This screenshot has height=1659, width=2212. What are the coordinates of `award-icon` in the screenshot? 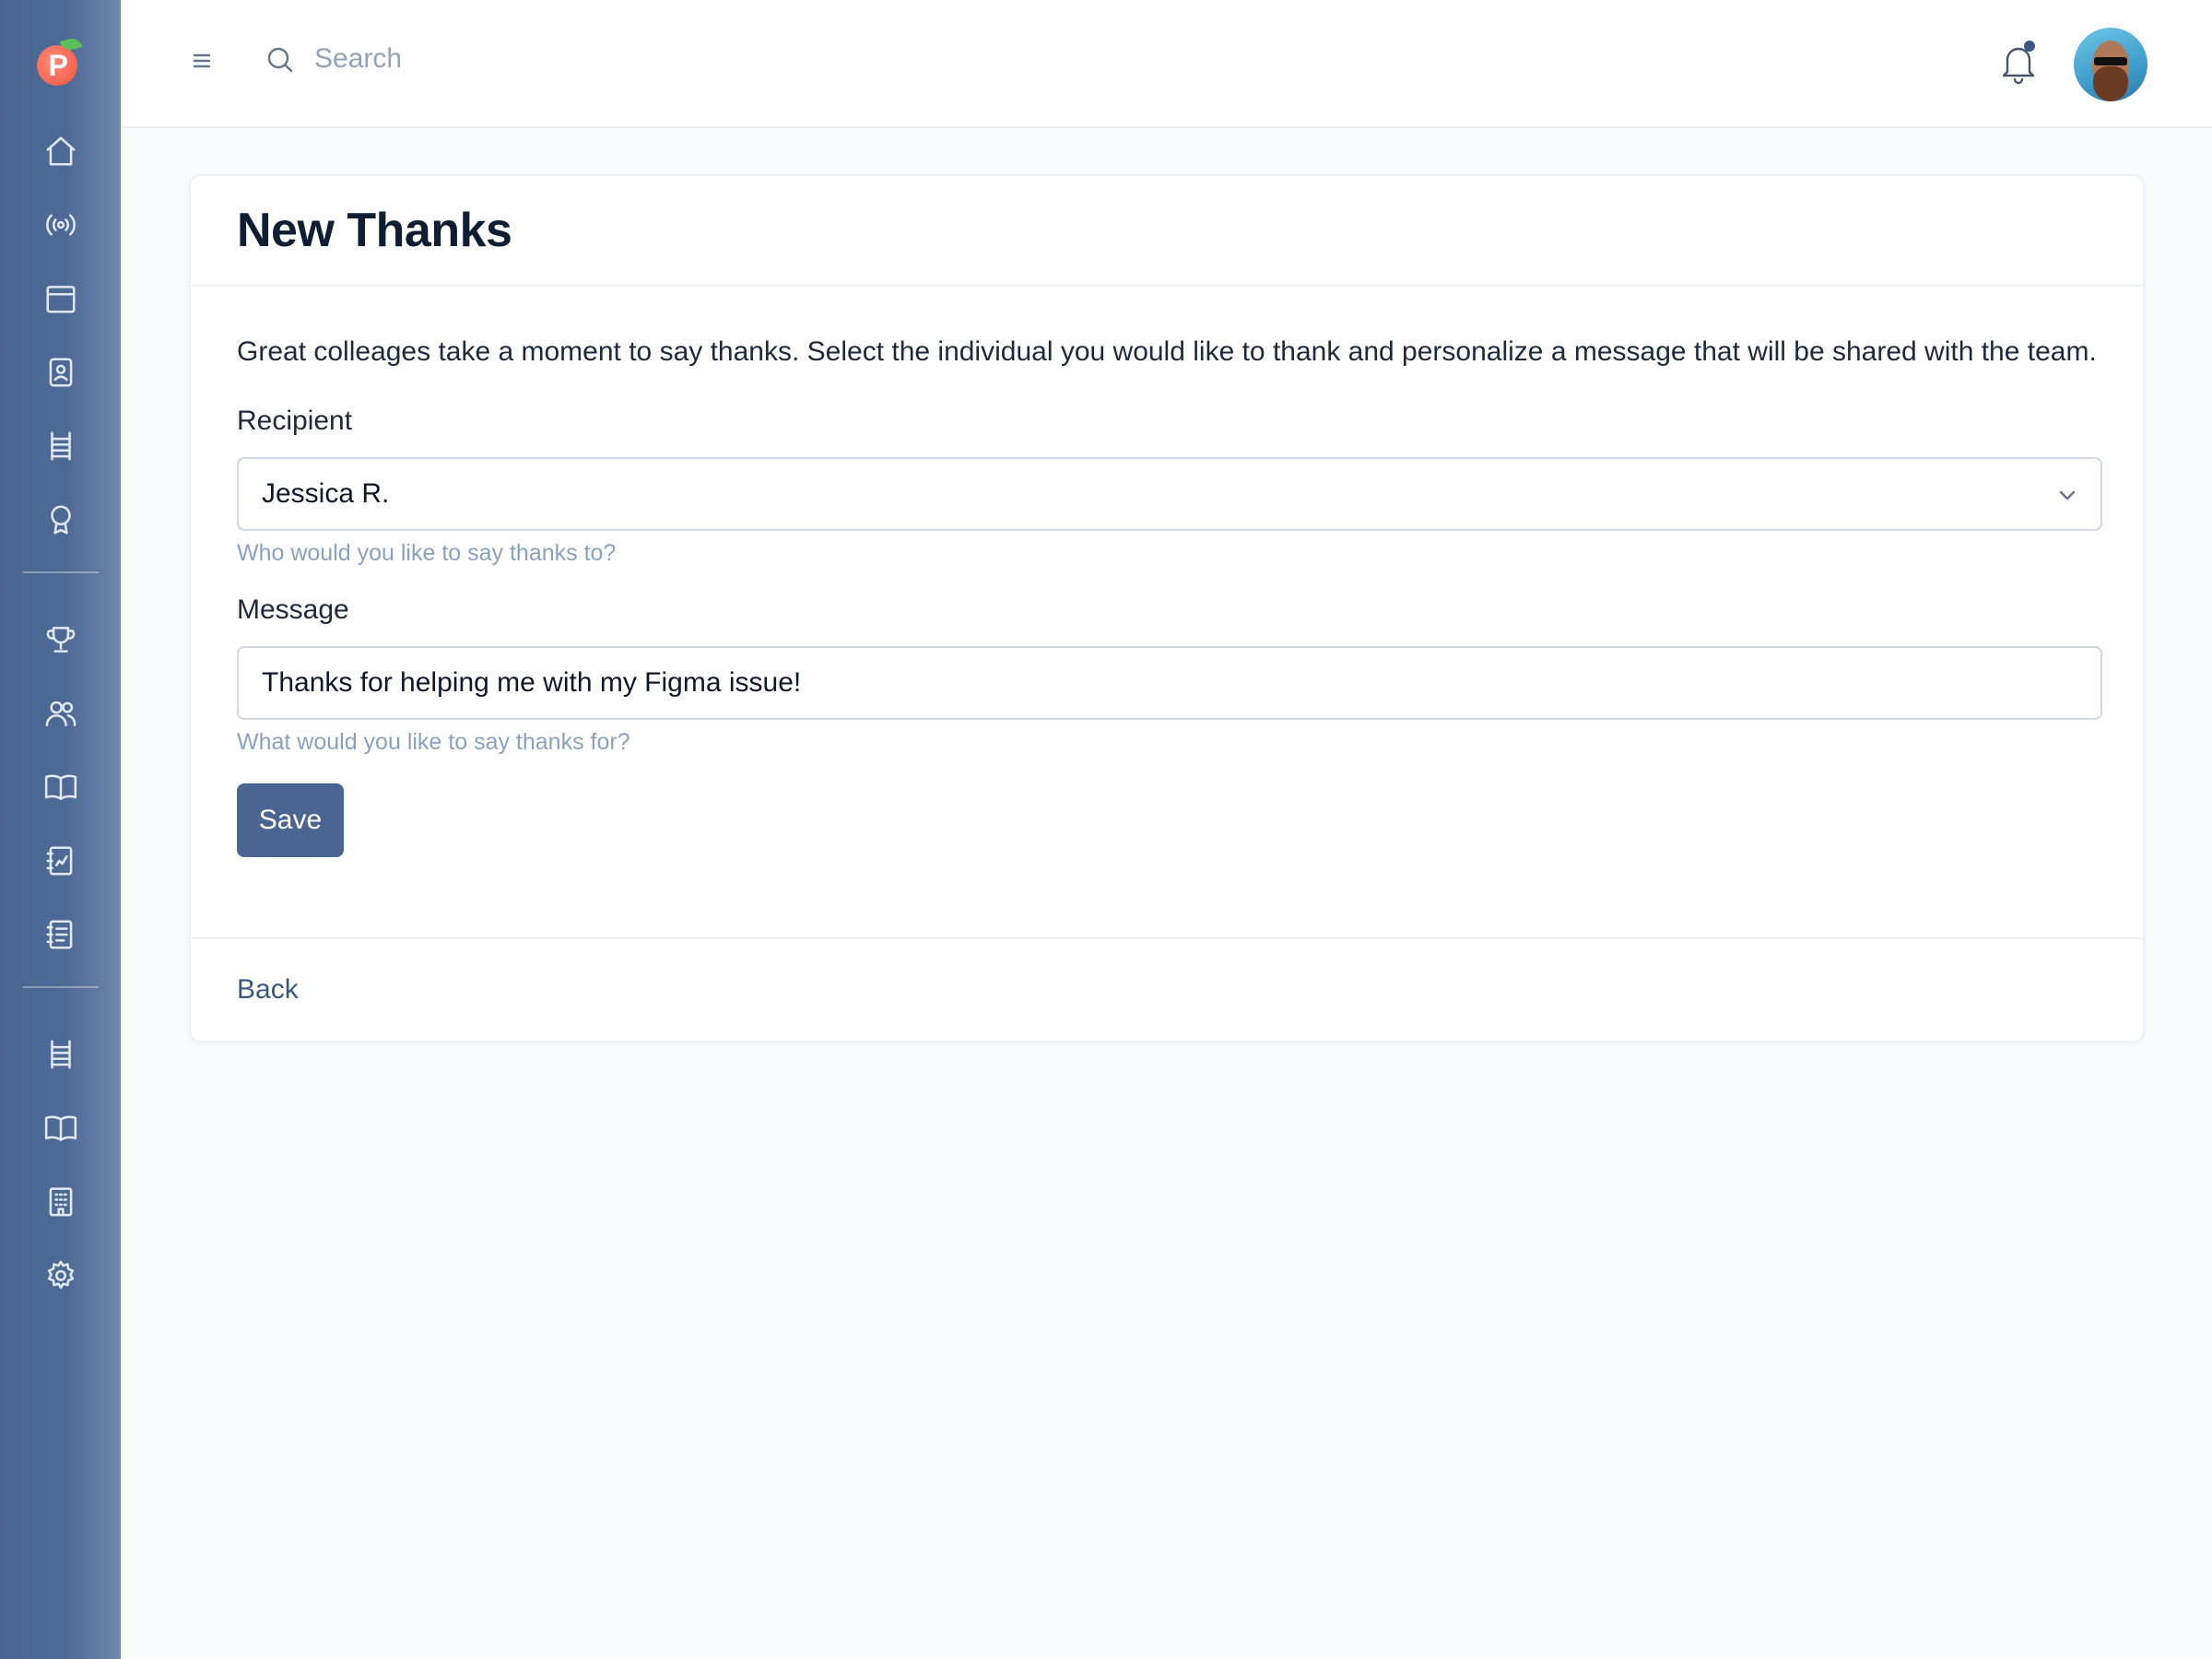 It's located at (60, 520).